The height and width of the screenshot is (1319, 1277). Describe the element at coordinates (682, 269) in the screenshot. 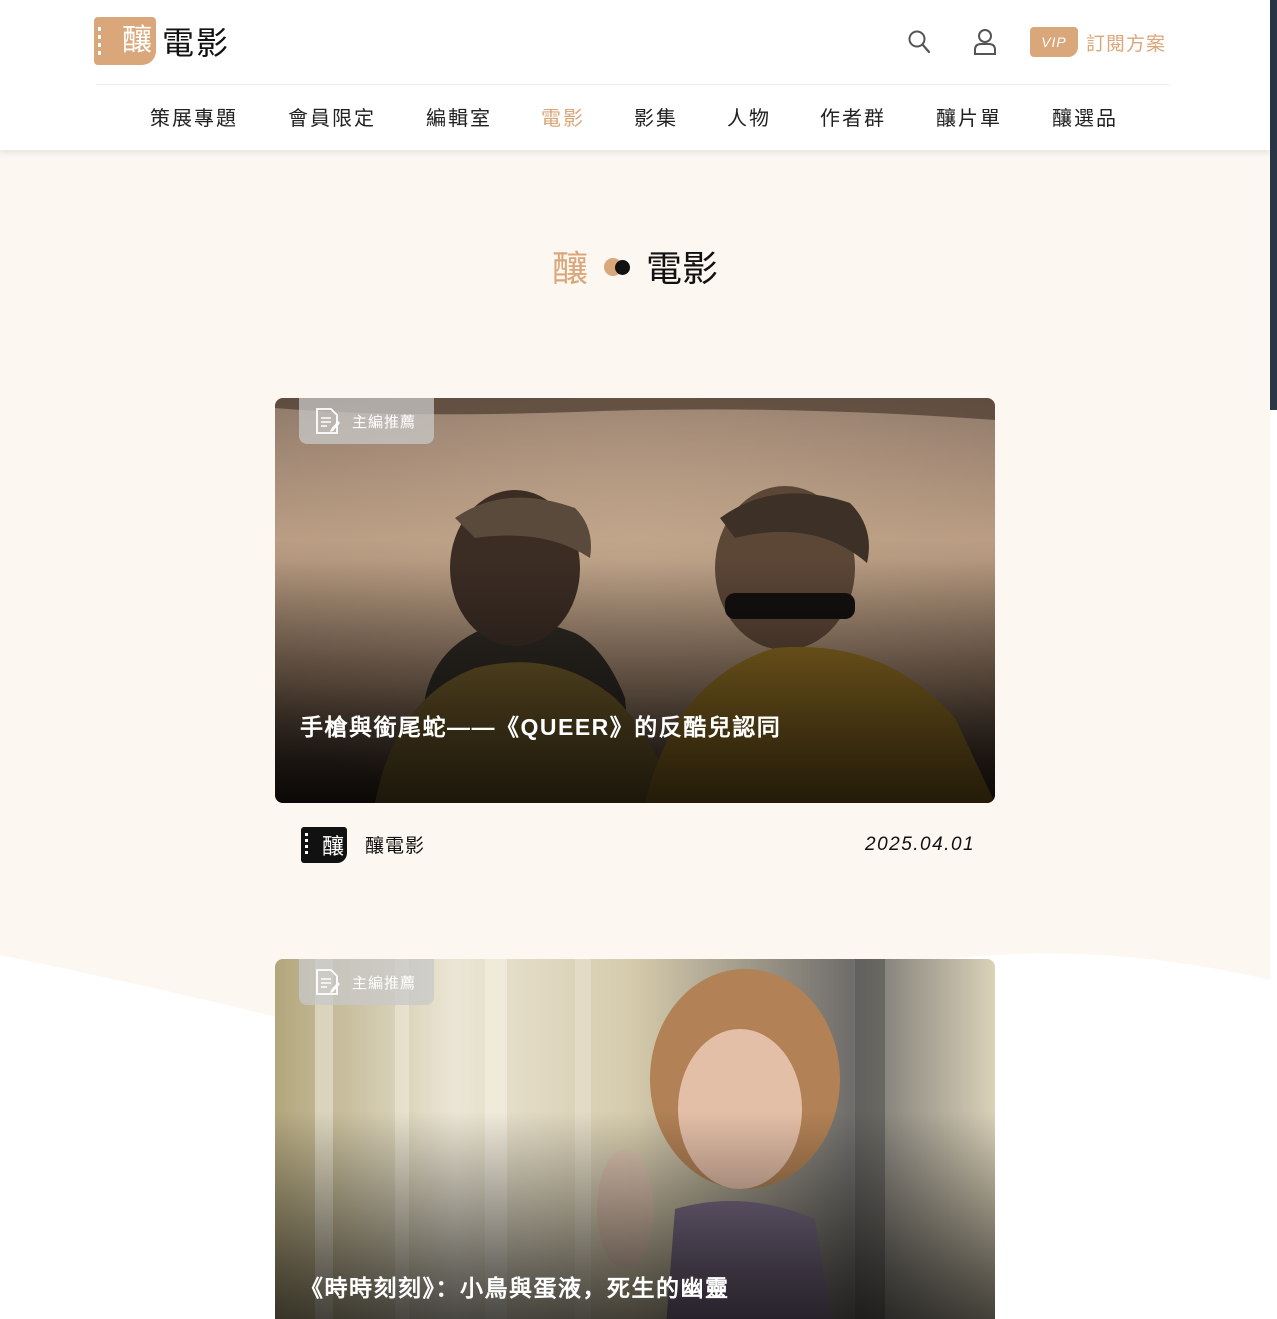

I see `page-title-category: 電影` at that location.